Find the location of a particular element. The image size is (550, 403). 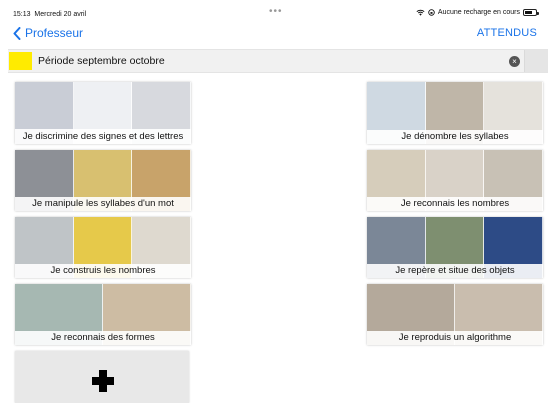

card-algorithme: Je reproduis un algorithme is located at coordinates (455, 314).